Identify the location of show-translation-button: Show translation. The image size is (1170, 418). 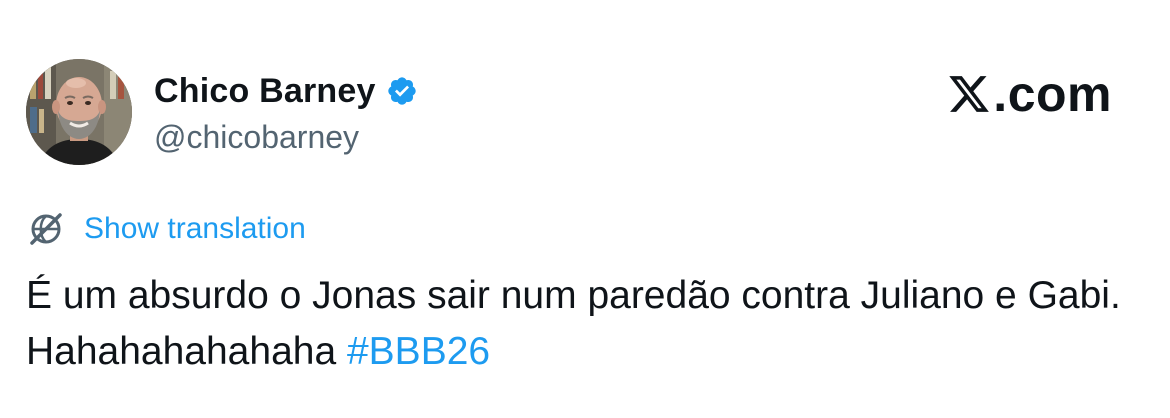
(166, 229).